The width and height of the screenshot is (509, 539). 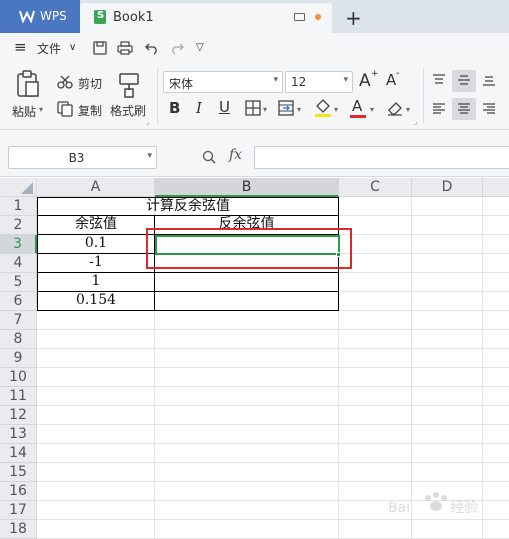 I want to click on grow-font-plus-icon: +, so click(x=375, y=74).